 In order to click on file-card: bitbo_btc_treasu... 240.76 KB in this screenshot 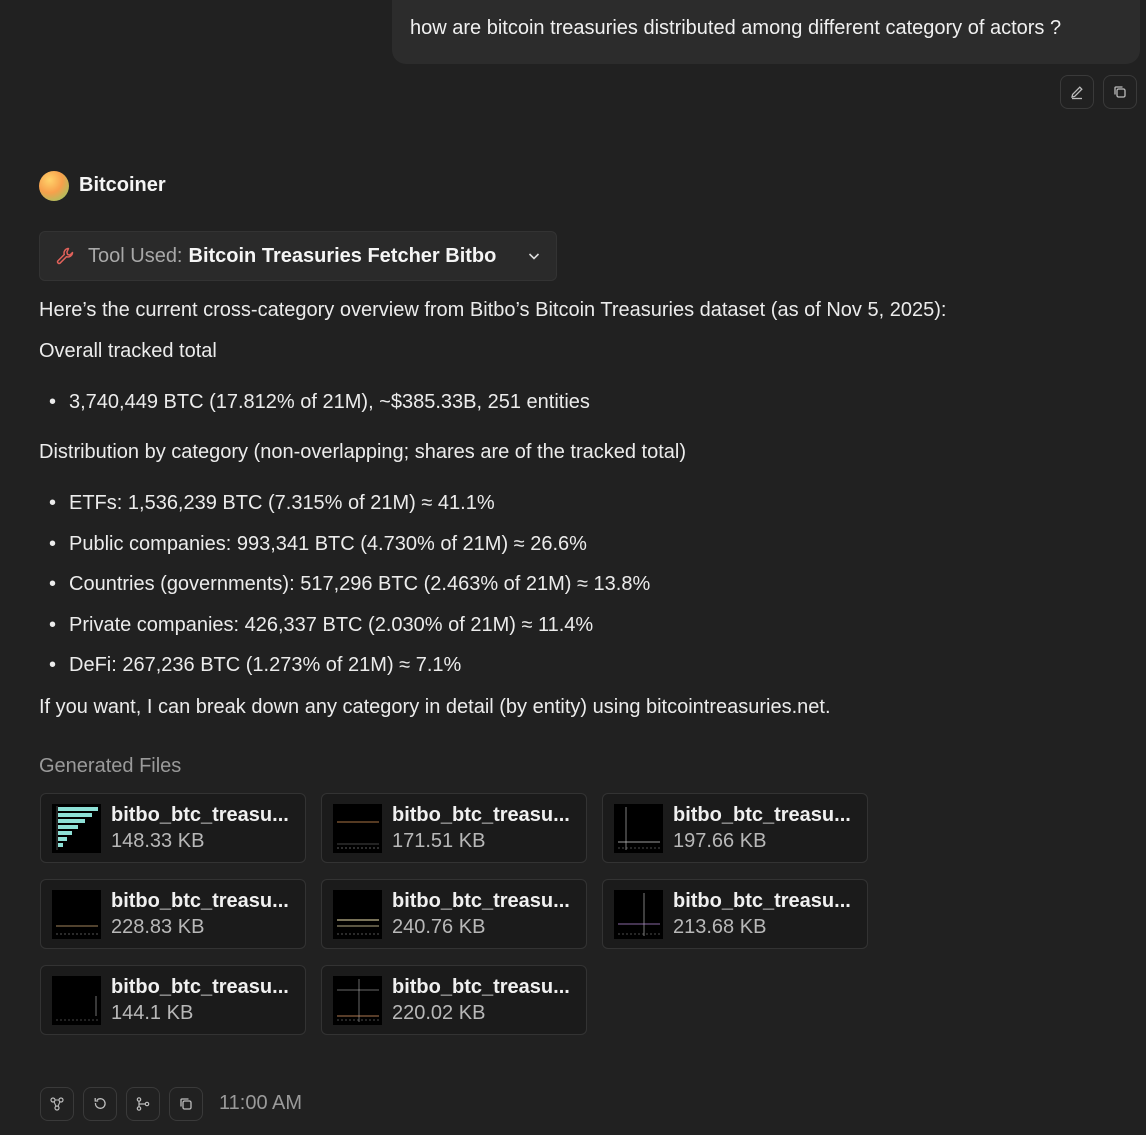, I will do `click(454, 914)`.